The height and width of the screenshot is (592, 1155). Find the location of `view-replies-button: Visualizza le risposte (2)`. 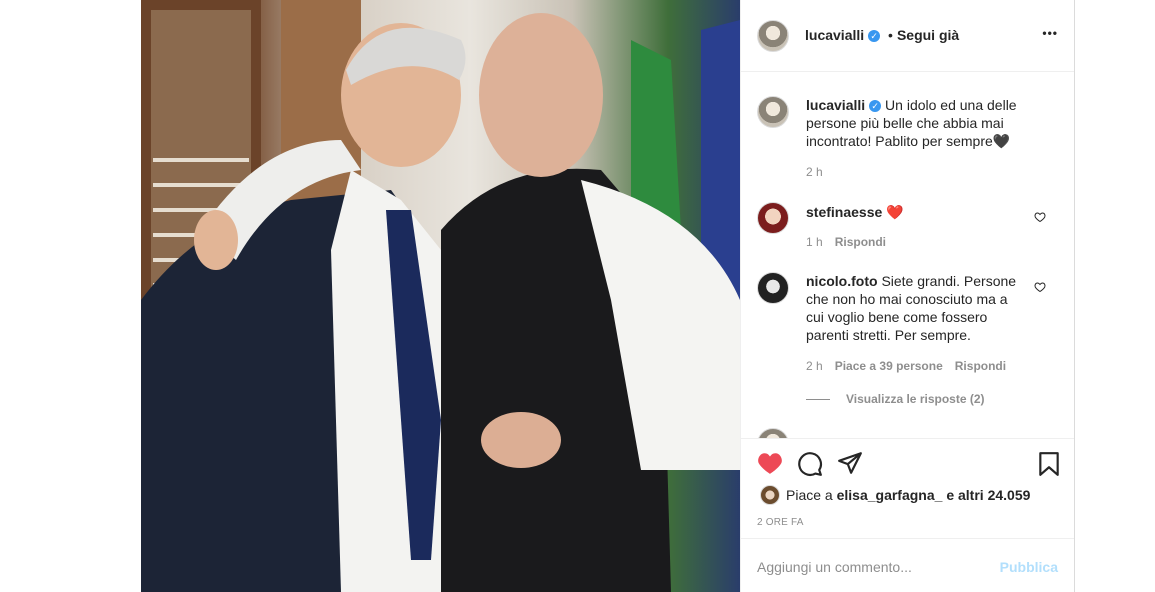

view-replies-button: Visualizza le risposte (2) is located at coordinates (895, 399).